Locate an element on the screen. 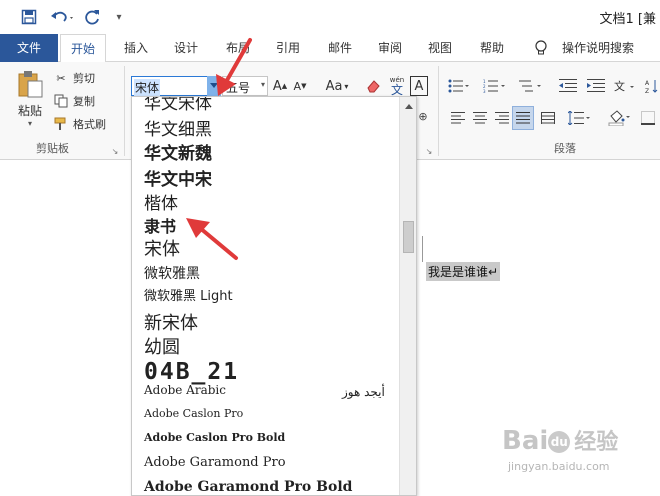 This screenshot has height=496, width=660. font-list-item: Adobe Garamond Pro Bold is located at coordinates (248, 487).